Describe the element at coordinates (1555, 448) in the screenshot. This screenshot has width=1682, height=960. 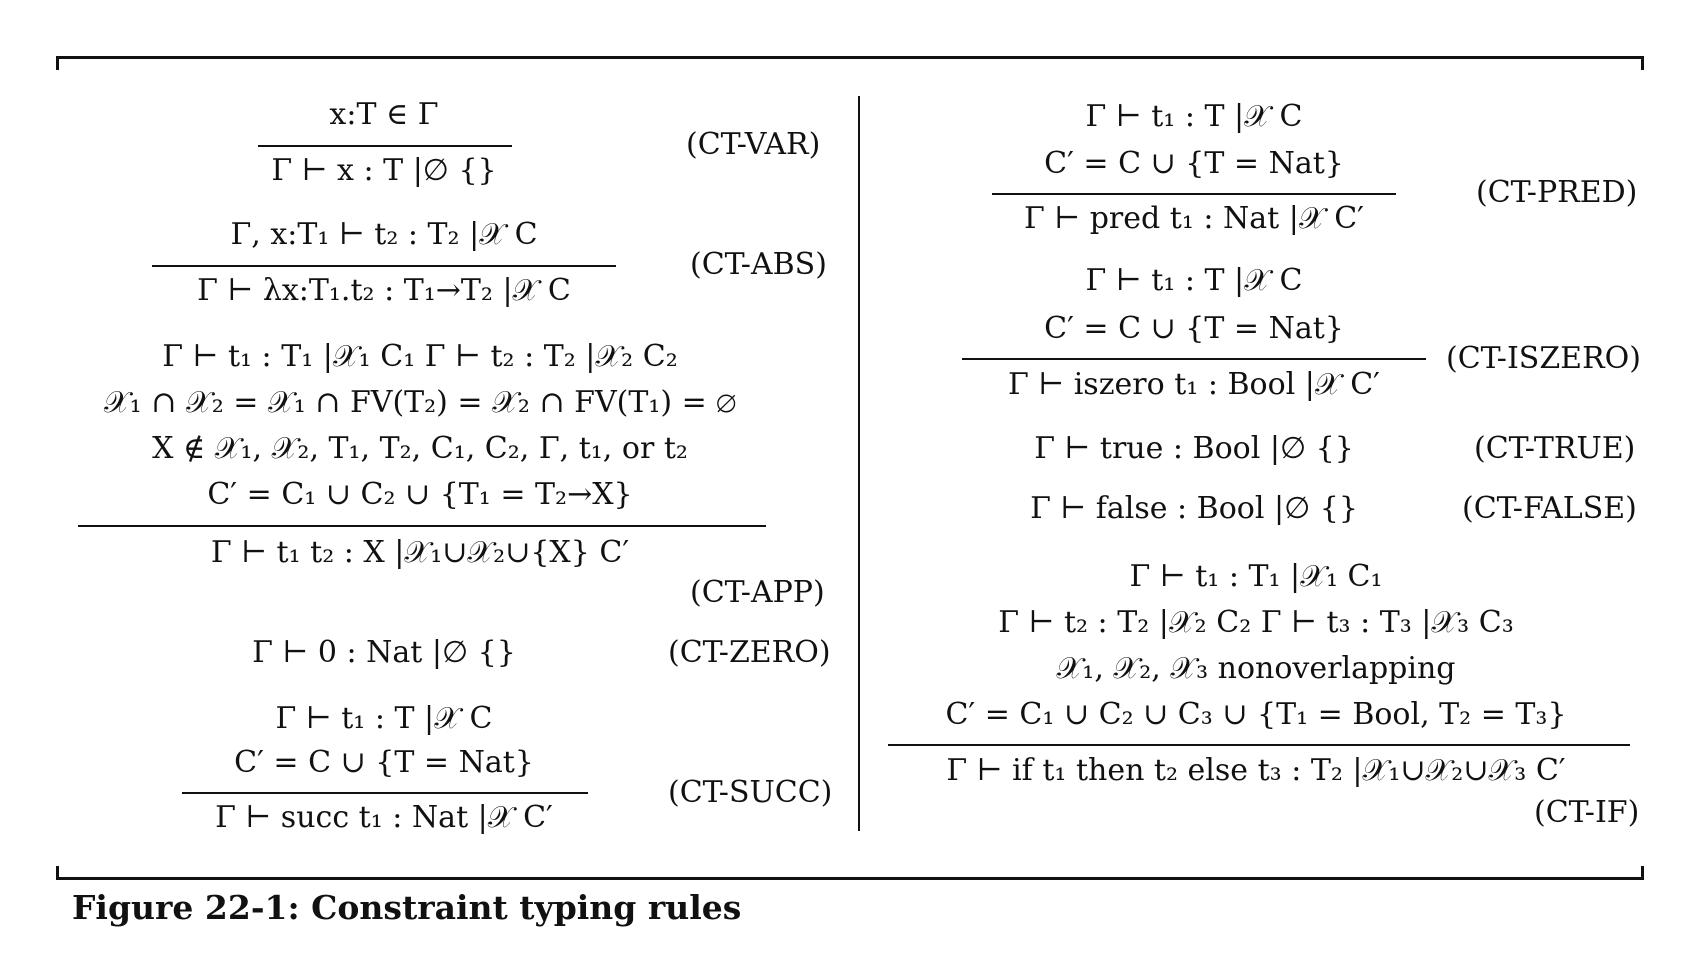
I see `rule-label: (CT-TRUE)` at that location.